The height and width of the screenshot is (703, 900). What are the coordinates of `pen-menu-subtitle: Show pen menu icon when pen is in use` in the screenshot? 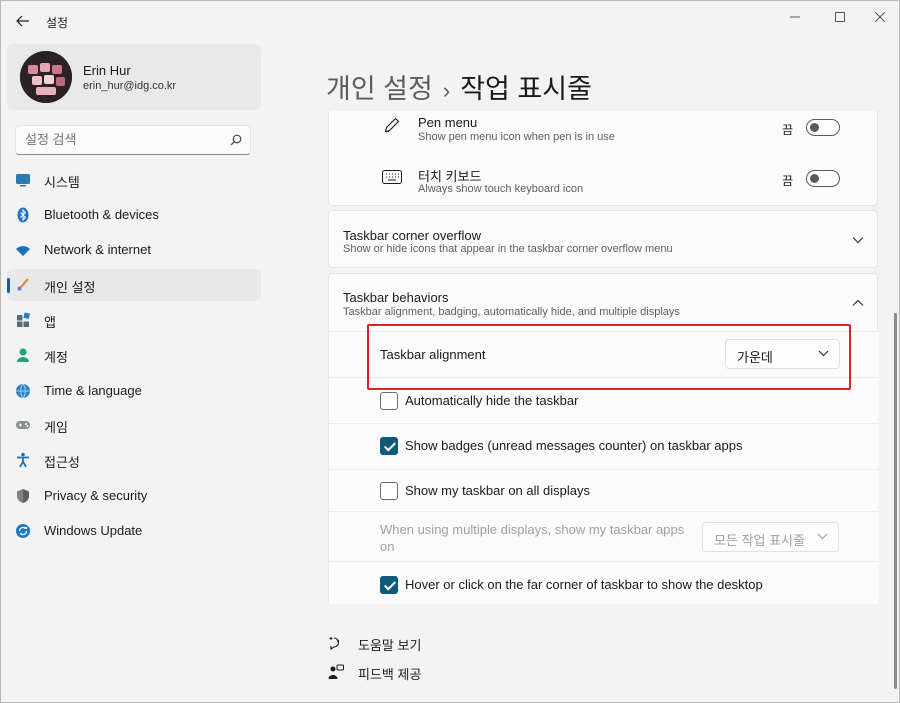 It's located at (516, 137).